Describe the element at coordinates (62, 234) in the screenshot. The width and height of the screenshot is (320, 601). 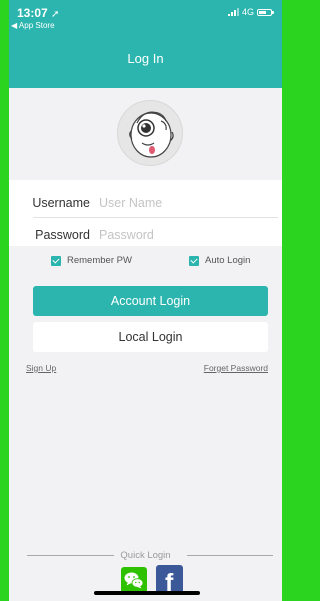
I see `password-label: Password` at that location.